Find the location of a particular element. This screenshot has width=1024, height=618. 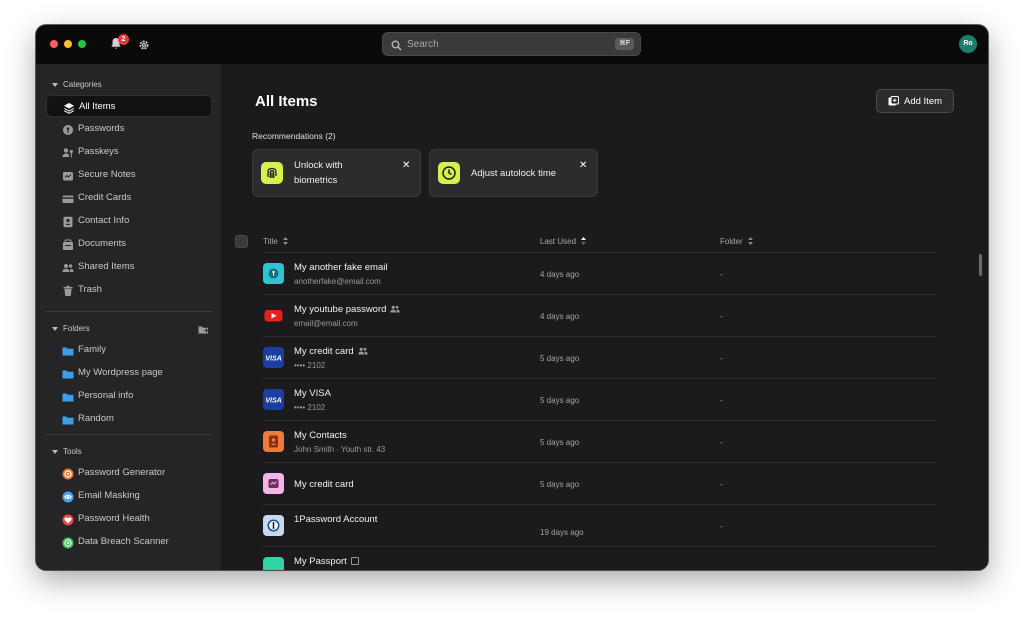

row-title: My VISA is located at coordinates (312, 393).